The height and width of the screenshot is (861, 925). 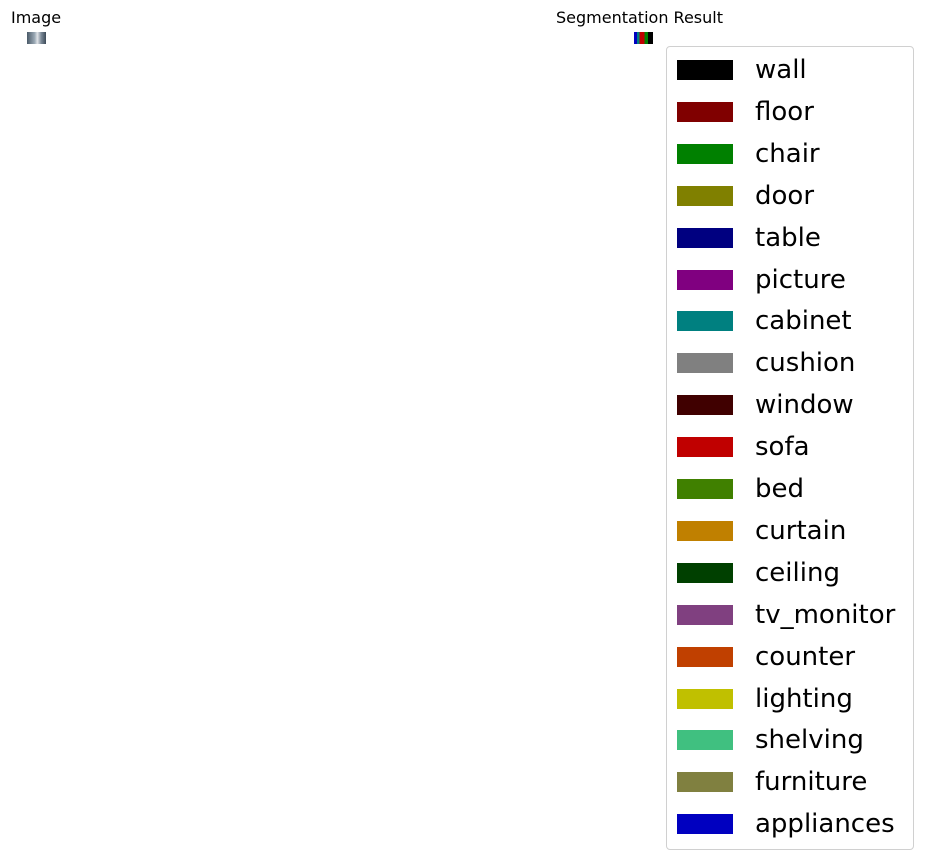 I want to click on legend-item-tv-monitor: tv_monitor, so click(x=786, y=615).